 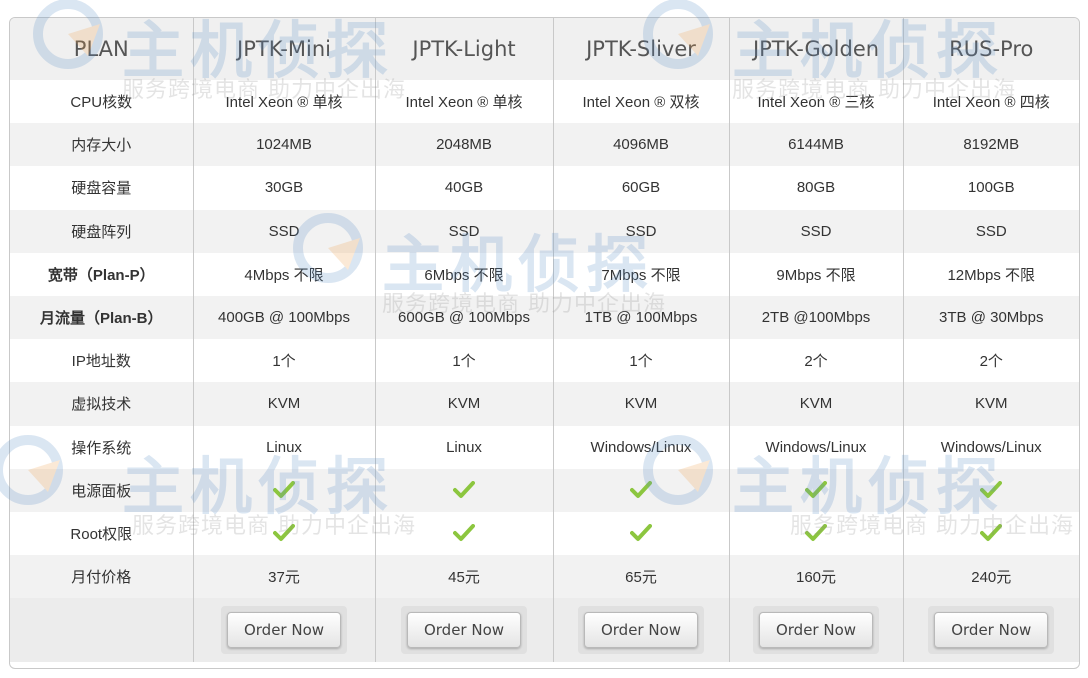 I want to click on cell-jptk-mini: 37元, so click(x=283, y=577).